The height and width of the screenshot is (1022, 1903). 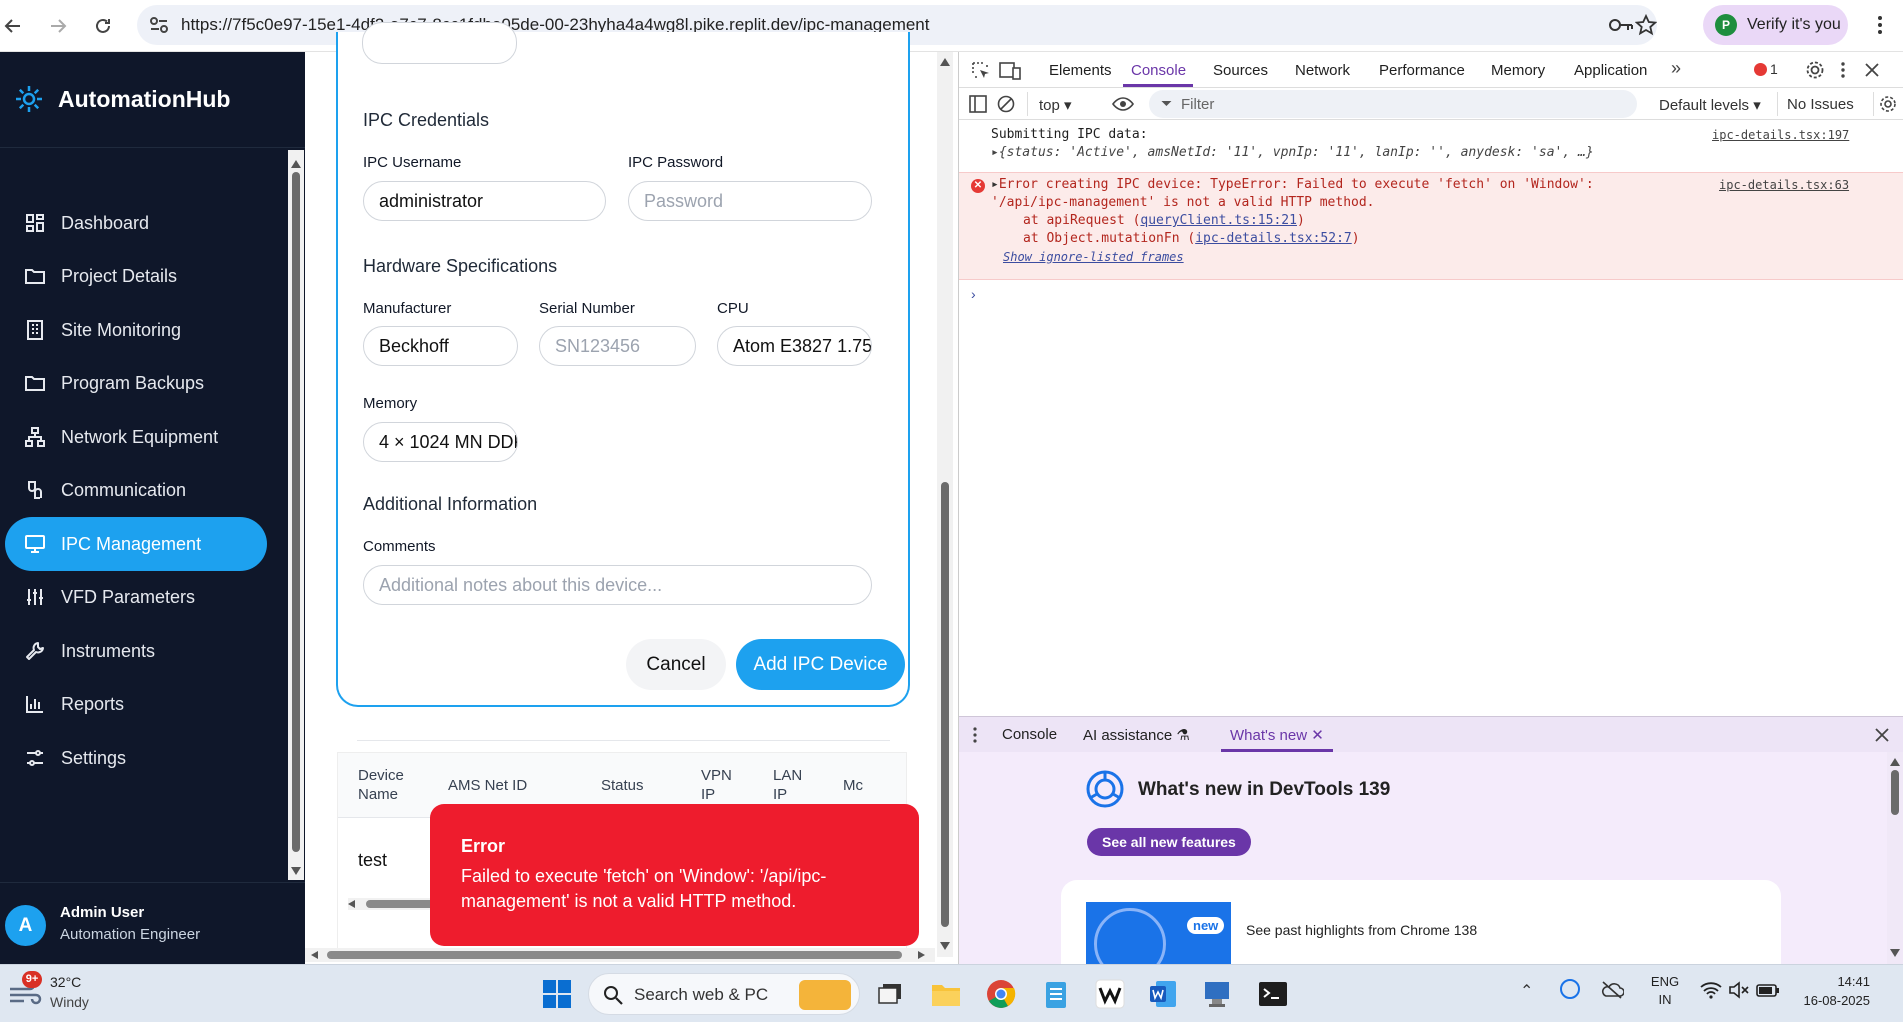 What do you see at coordinates (1006, 104) in the screenshot?
I see `clear-console-icon` at bounding box center [1006, 104].